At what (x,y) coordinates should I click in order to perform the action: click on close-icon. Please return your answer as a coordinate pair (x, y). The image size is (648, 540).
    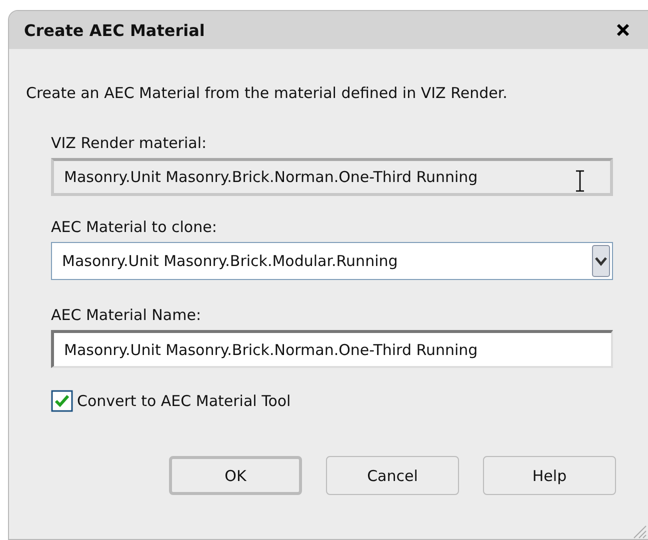
    Looking at the image, I should click on (623, 30).